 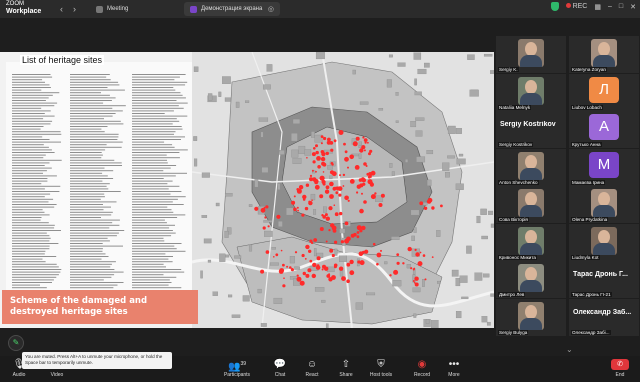 I want to click on back-icon: ‹, so click(x=61, y=9).